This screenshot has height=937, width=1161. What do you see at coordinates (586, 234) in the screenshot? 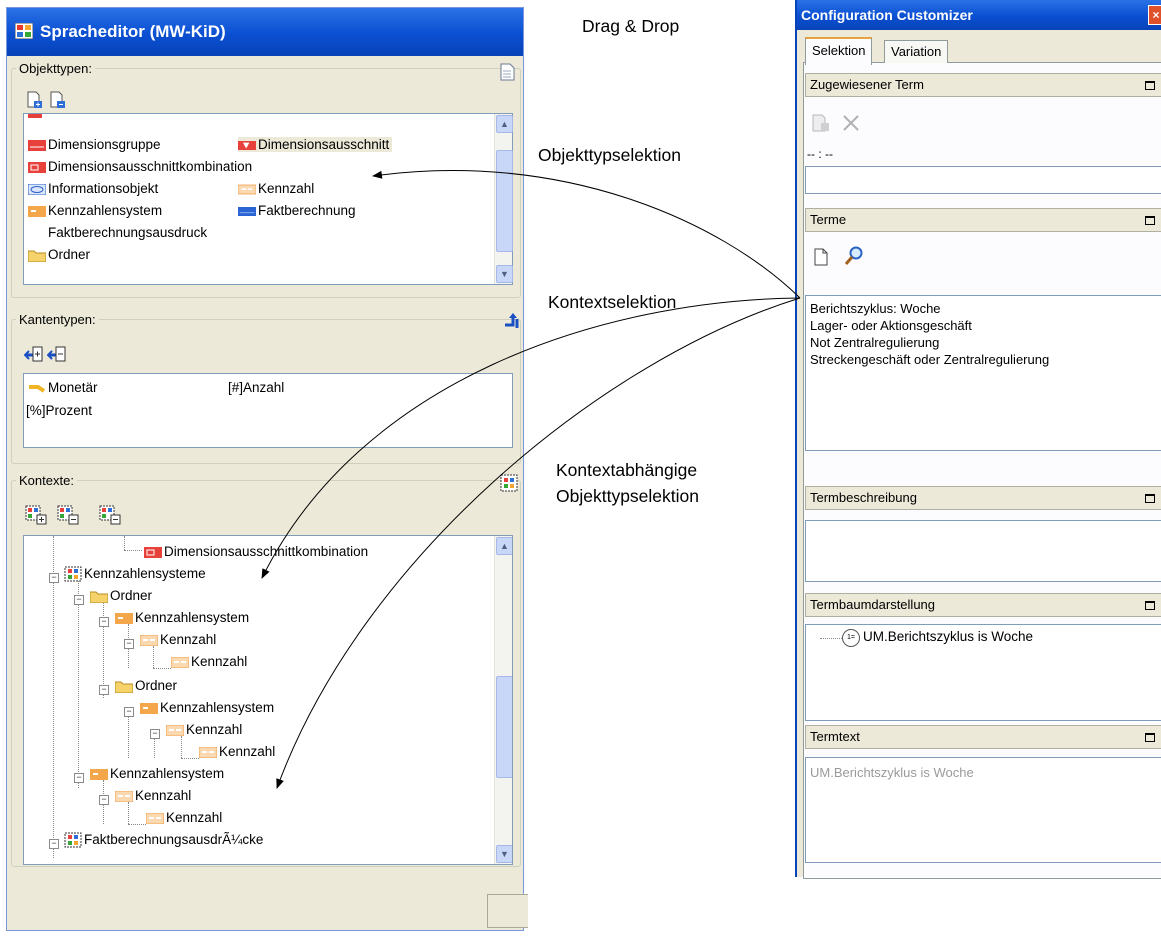
I see `arrow-objekttypselektion` at bounding box center [586, 234].